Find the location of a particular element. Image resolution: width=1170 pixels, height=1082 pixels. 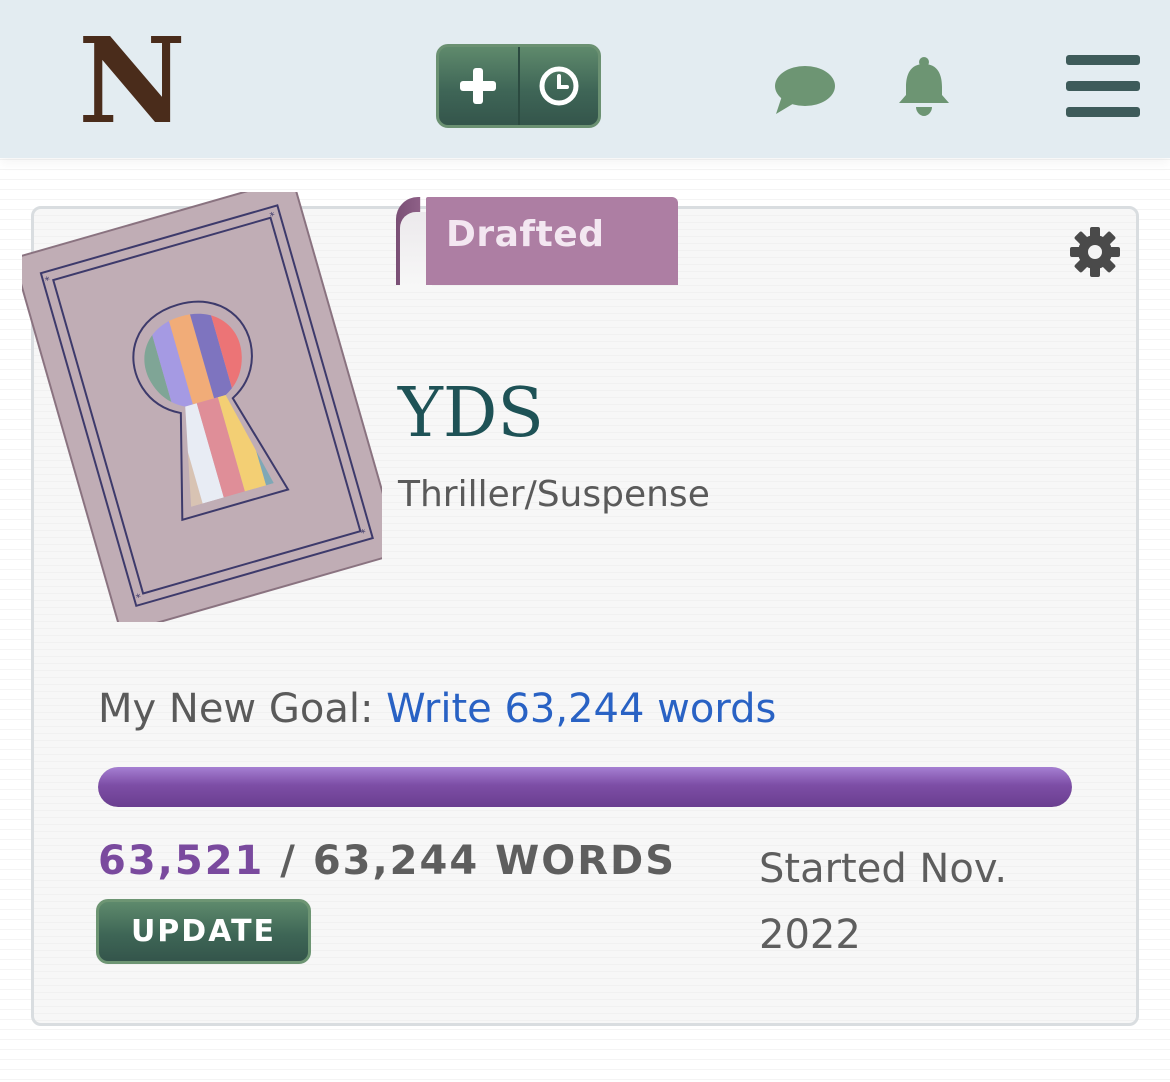

status-badge-label: Drafted is located at coordinates (525, 234).